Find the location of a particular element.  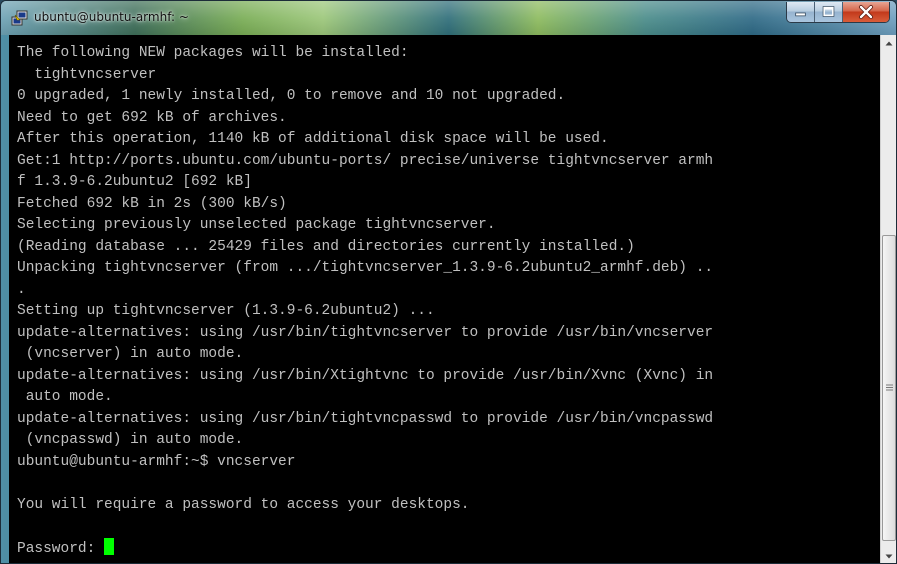

terminal-line: . is located at coordinates (21, 289).